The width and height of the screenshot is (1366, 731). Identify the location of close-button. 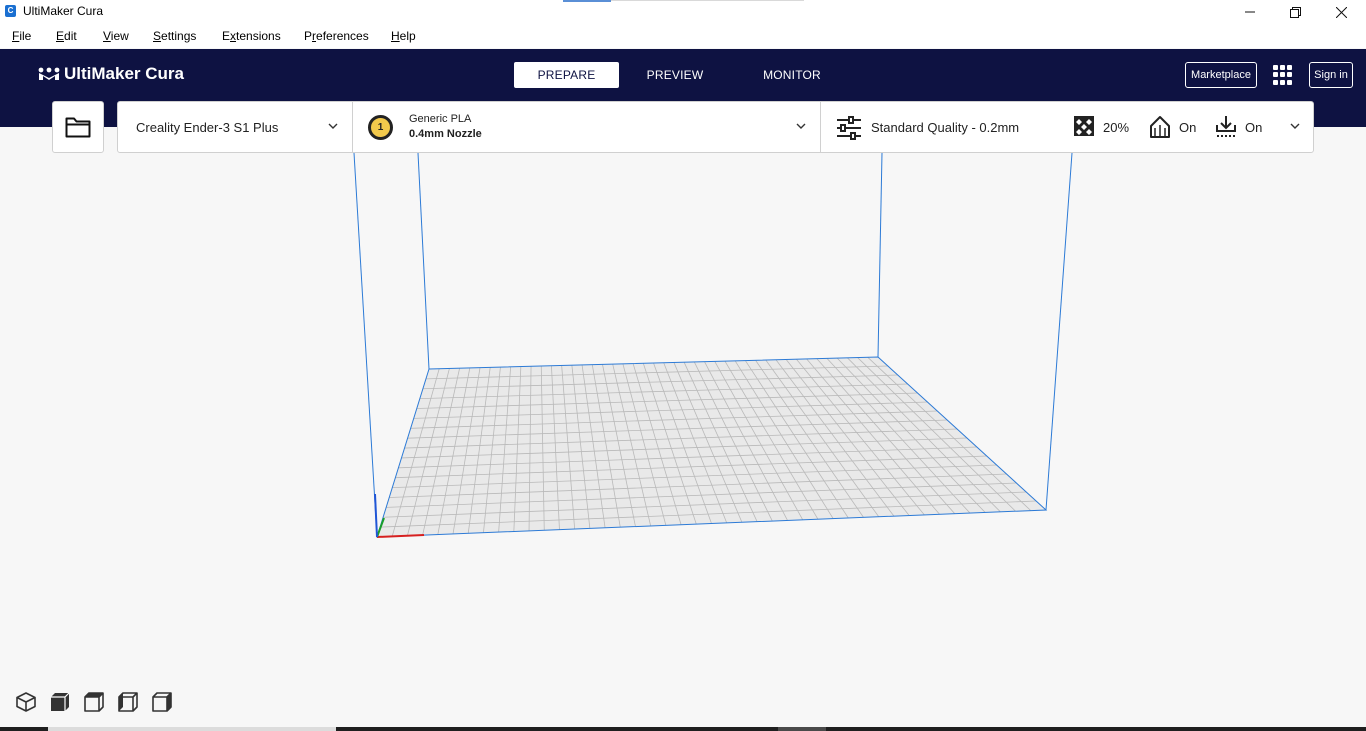
(1341, 12).